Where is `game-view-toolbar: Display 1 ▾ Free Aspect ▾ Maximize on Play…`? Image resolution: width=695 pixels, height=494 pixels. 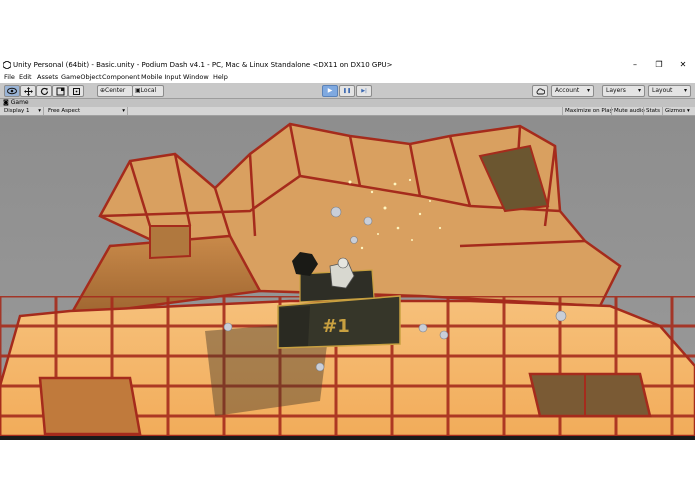
game-view-toolbar: Display 1 ▾ Free Aspect ▾ Maximize on Play… is located at coordinates (347, 111).